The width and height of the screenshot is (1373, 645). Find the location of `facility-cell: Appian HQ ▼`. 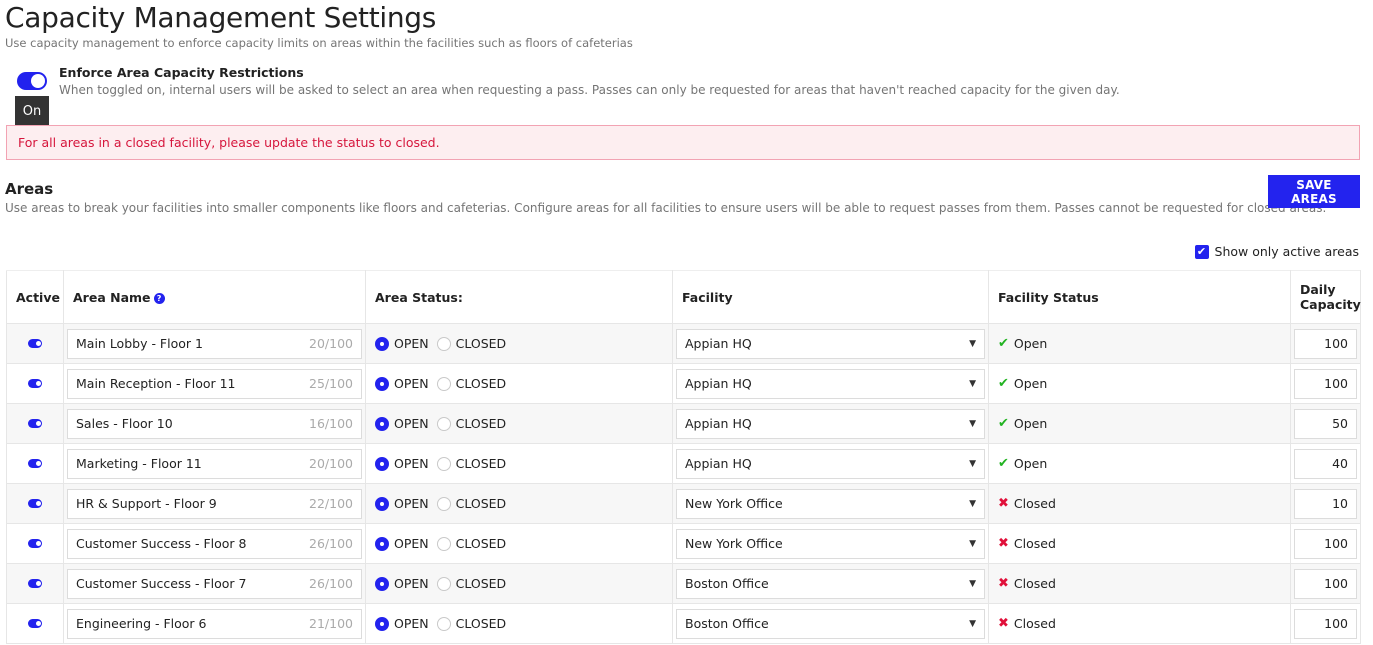

facility-cell: Appian HQ ▼ is located at coordinates (830, 343).